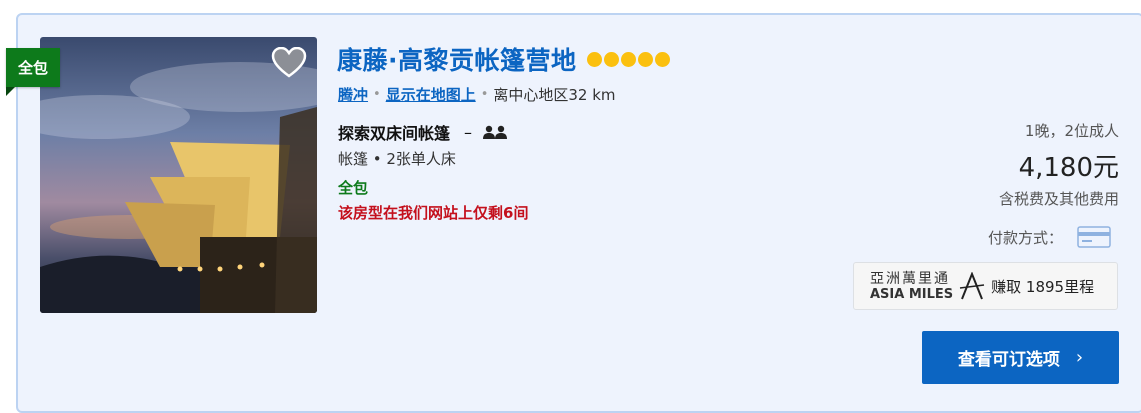 Image resolution: width=1141 pixels, height=413 pixels. What do you see at coordinates (1025, 237) in the screenshot?
I see `payment-label: 付款方式：` at bounding box center [1025, 237].